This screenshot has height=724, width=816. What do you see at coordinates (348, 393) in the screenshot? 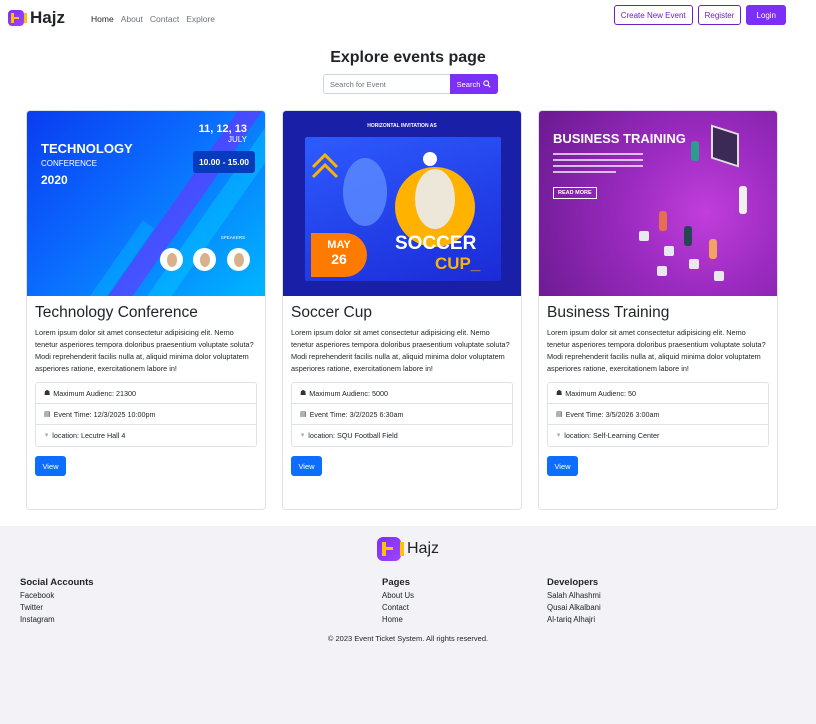
I see `audience-text: Maximum Audienc: 5000` at bounding box center [348, 393].